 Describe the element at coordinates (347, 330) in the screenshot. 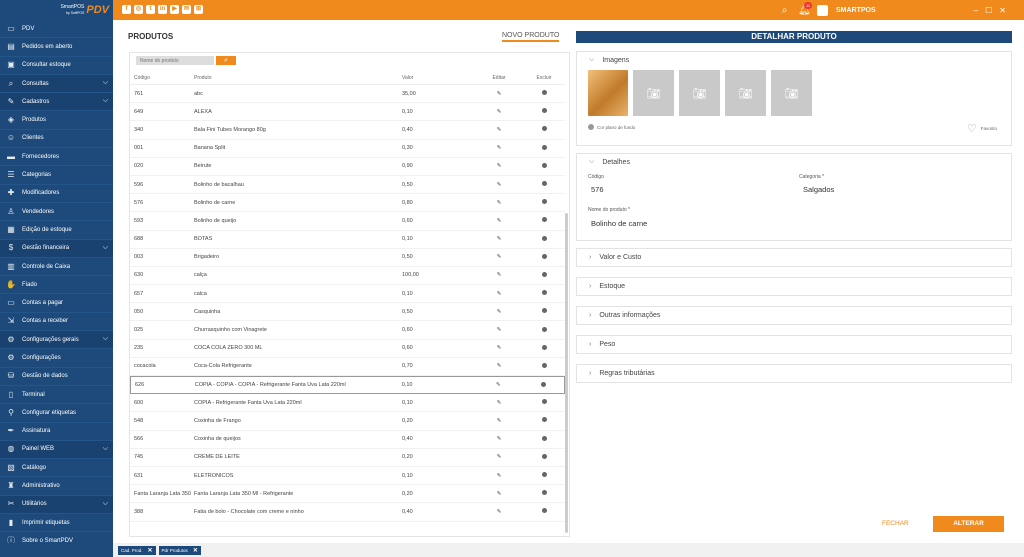

I see `table-row: 025 Churrasquinho com Vinagrete 0,60 ✎` at that location.